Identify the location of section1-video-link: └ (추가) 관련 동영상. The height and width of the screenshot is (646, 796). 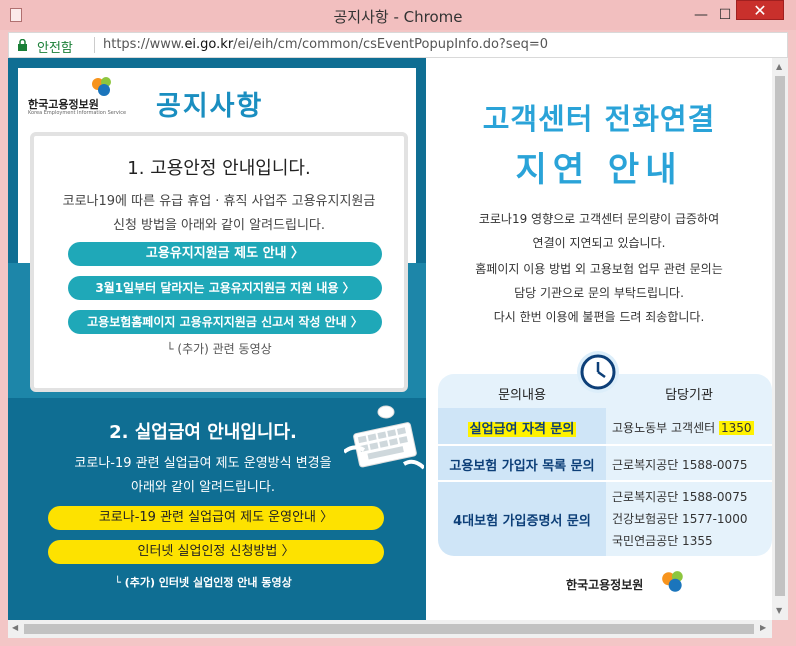
(219, 348).